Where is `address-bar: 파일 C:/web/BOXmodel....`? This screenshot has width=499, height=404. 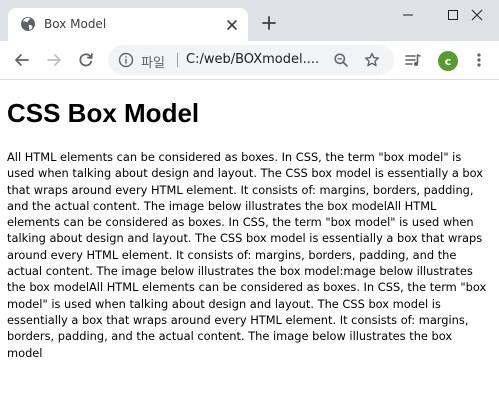 address-bar: 파일 C:/web/BOXmodel.... is located at coordinates (251, 60).